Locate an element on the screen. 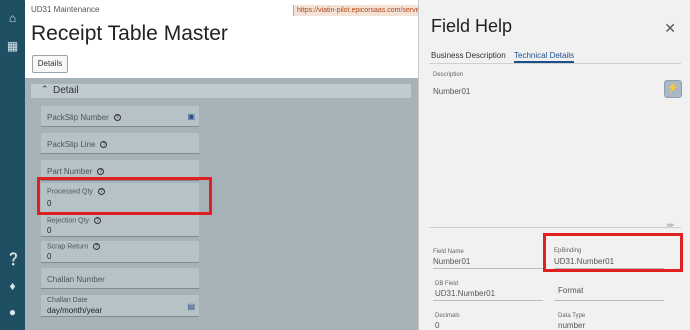 Image resolution: width=690 pixels, height=330 pixels. search-document-icon: ▣ is located at coordinates (191, 116).